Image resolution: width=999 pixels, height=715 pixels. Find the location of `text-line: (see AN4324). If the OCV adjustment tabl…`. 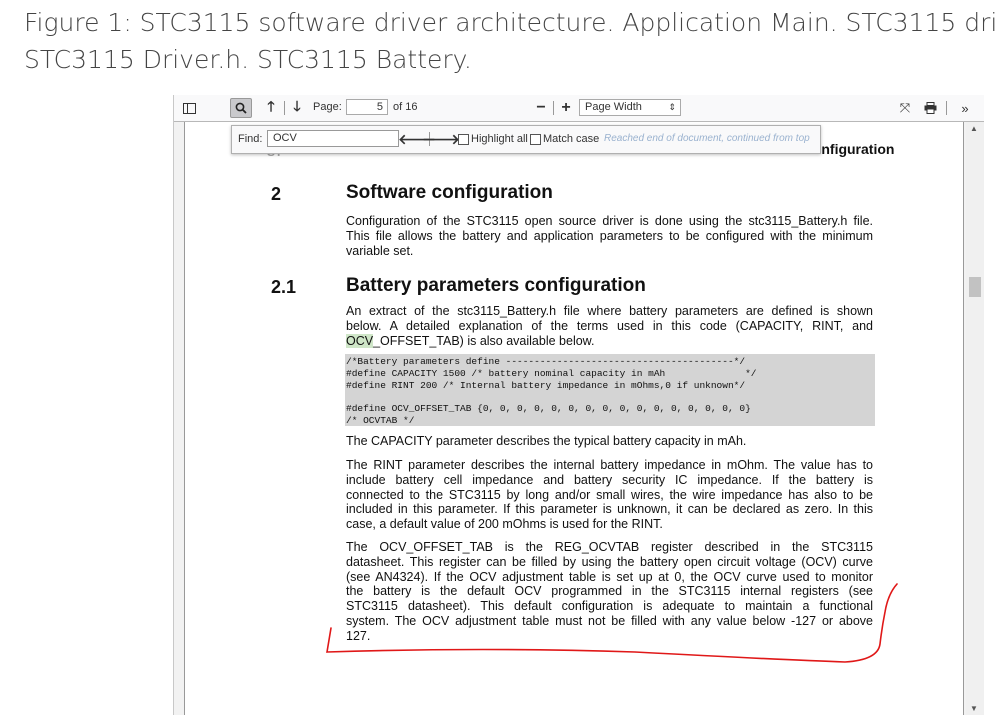

text-line: (see AN4324). If the OCV adjustment tabl… is located at coordinates (609, 576).